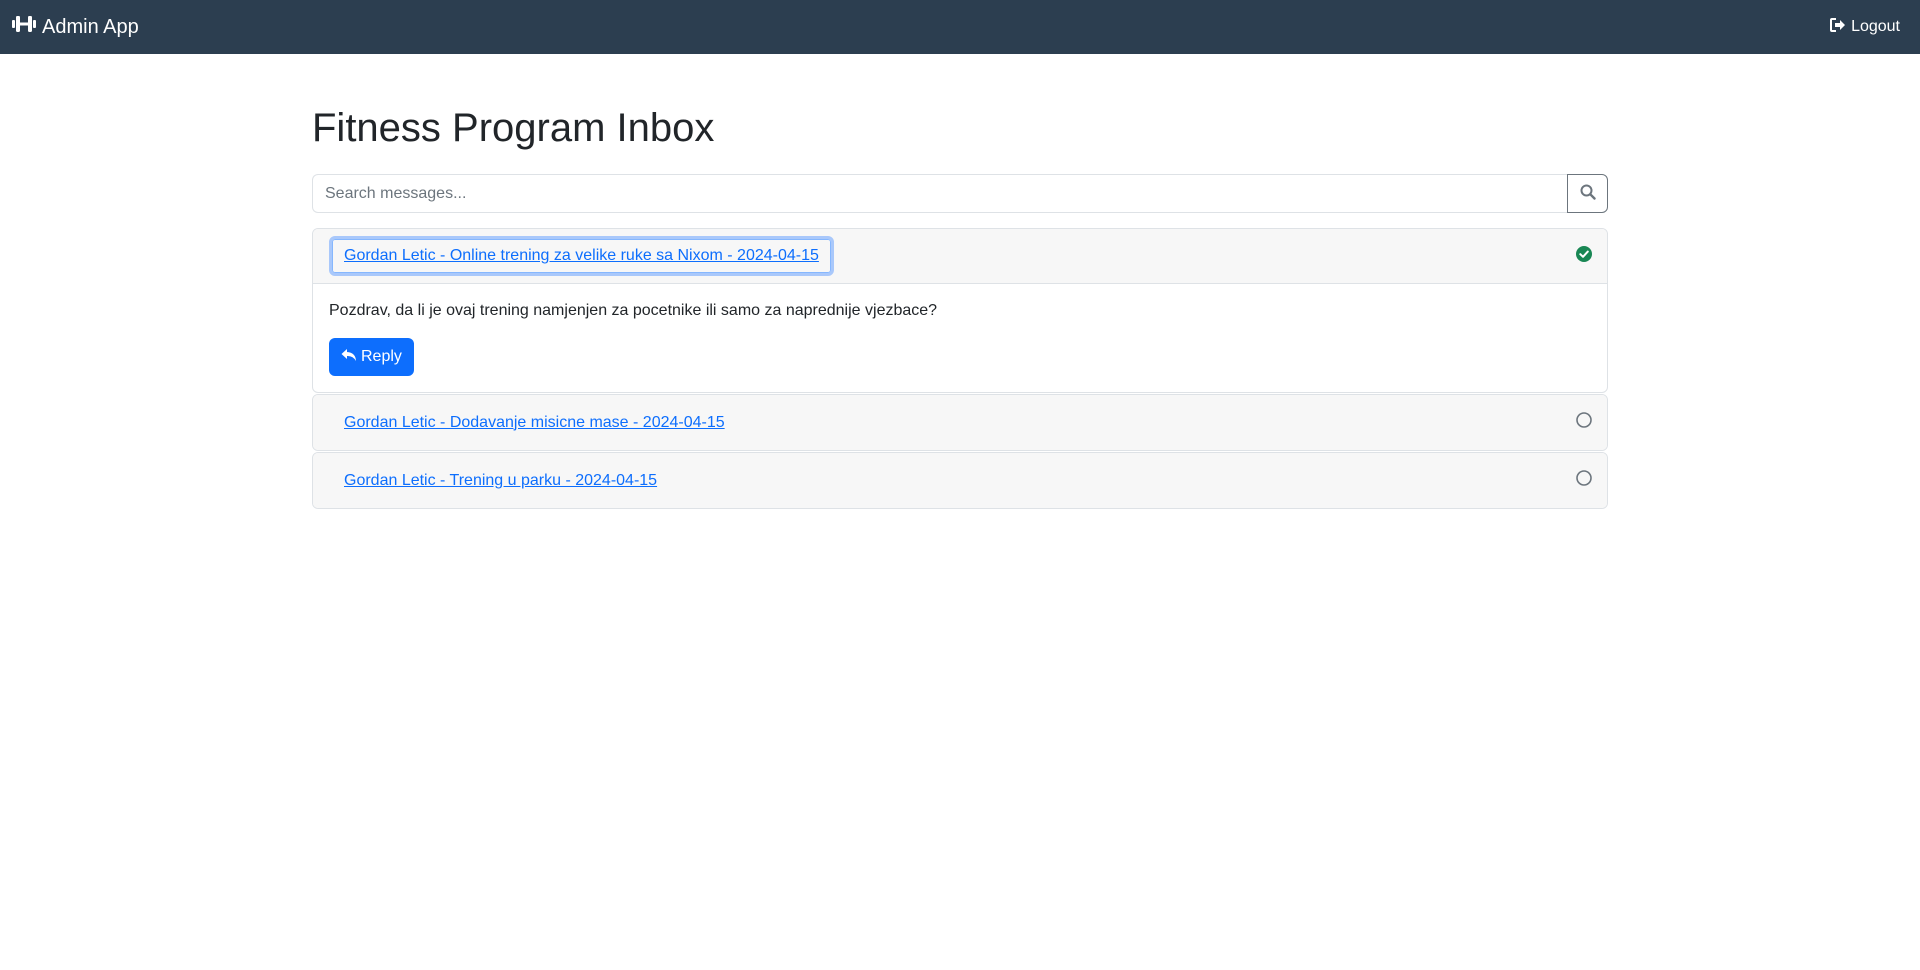  I want to click on top-navbar: Admin App Logout, so click(960, 27).